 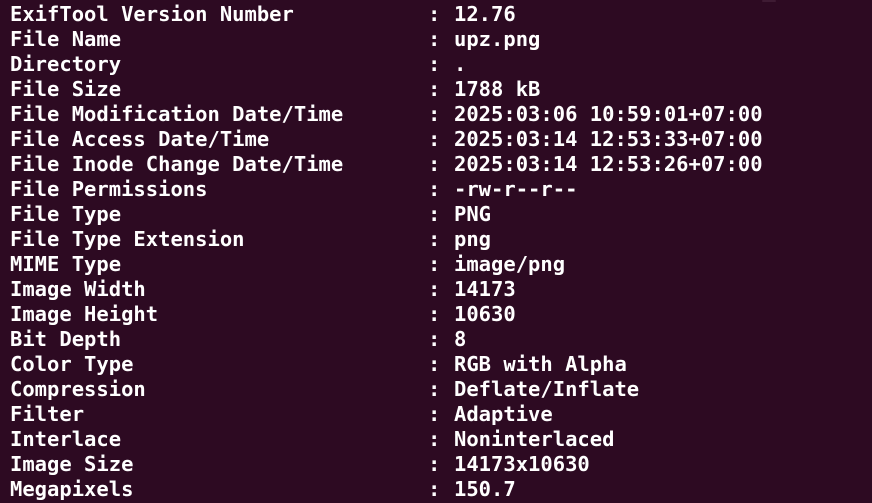 What do you see at coordinates (84, 314) in the screenshot?
I see `exif-key: Image Height` at bounding box center [84, 314].